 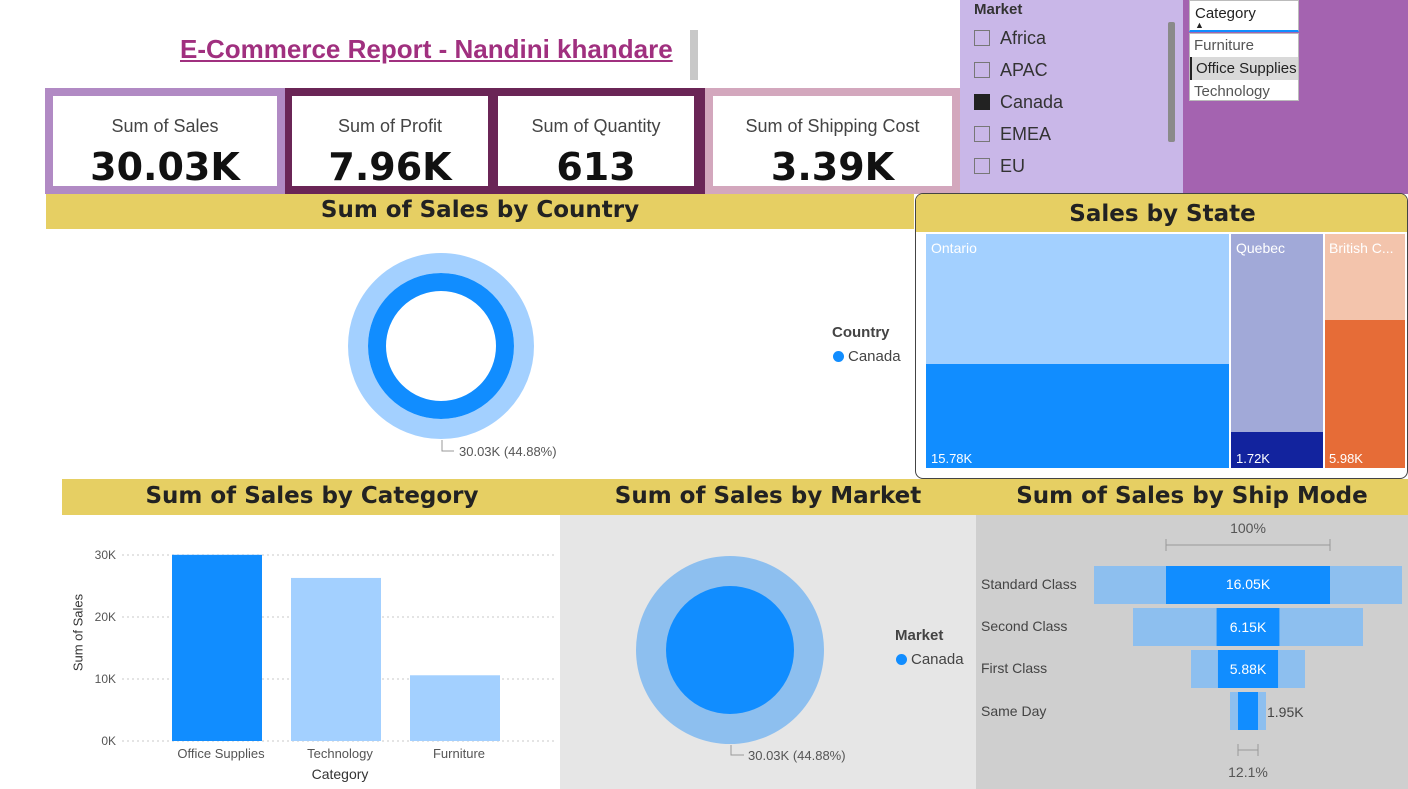 What do you see at coordinates (1024, 626) in the screenshot?
I see `funnel-row-label: Second Class` at bounding box center [1024, 626].